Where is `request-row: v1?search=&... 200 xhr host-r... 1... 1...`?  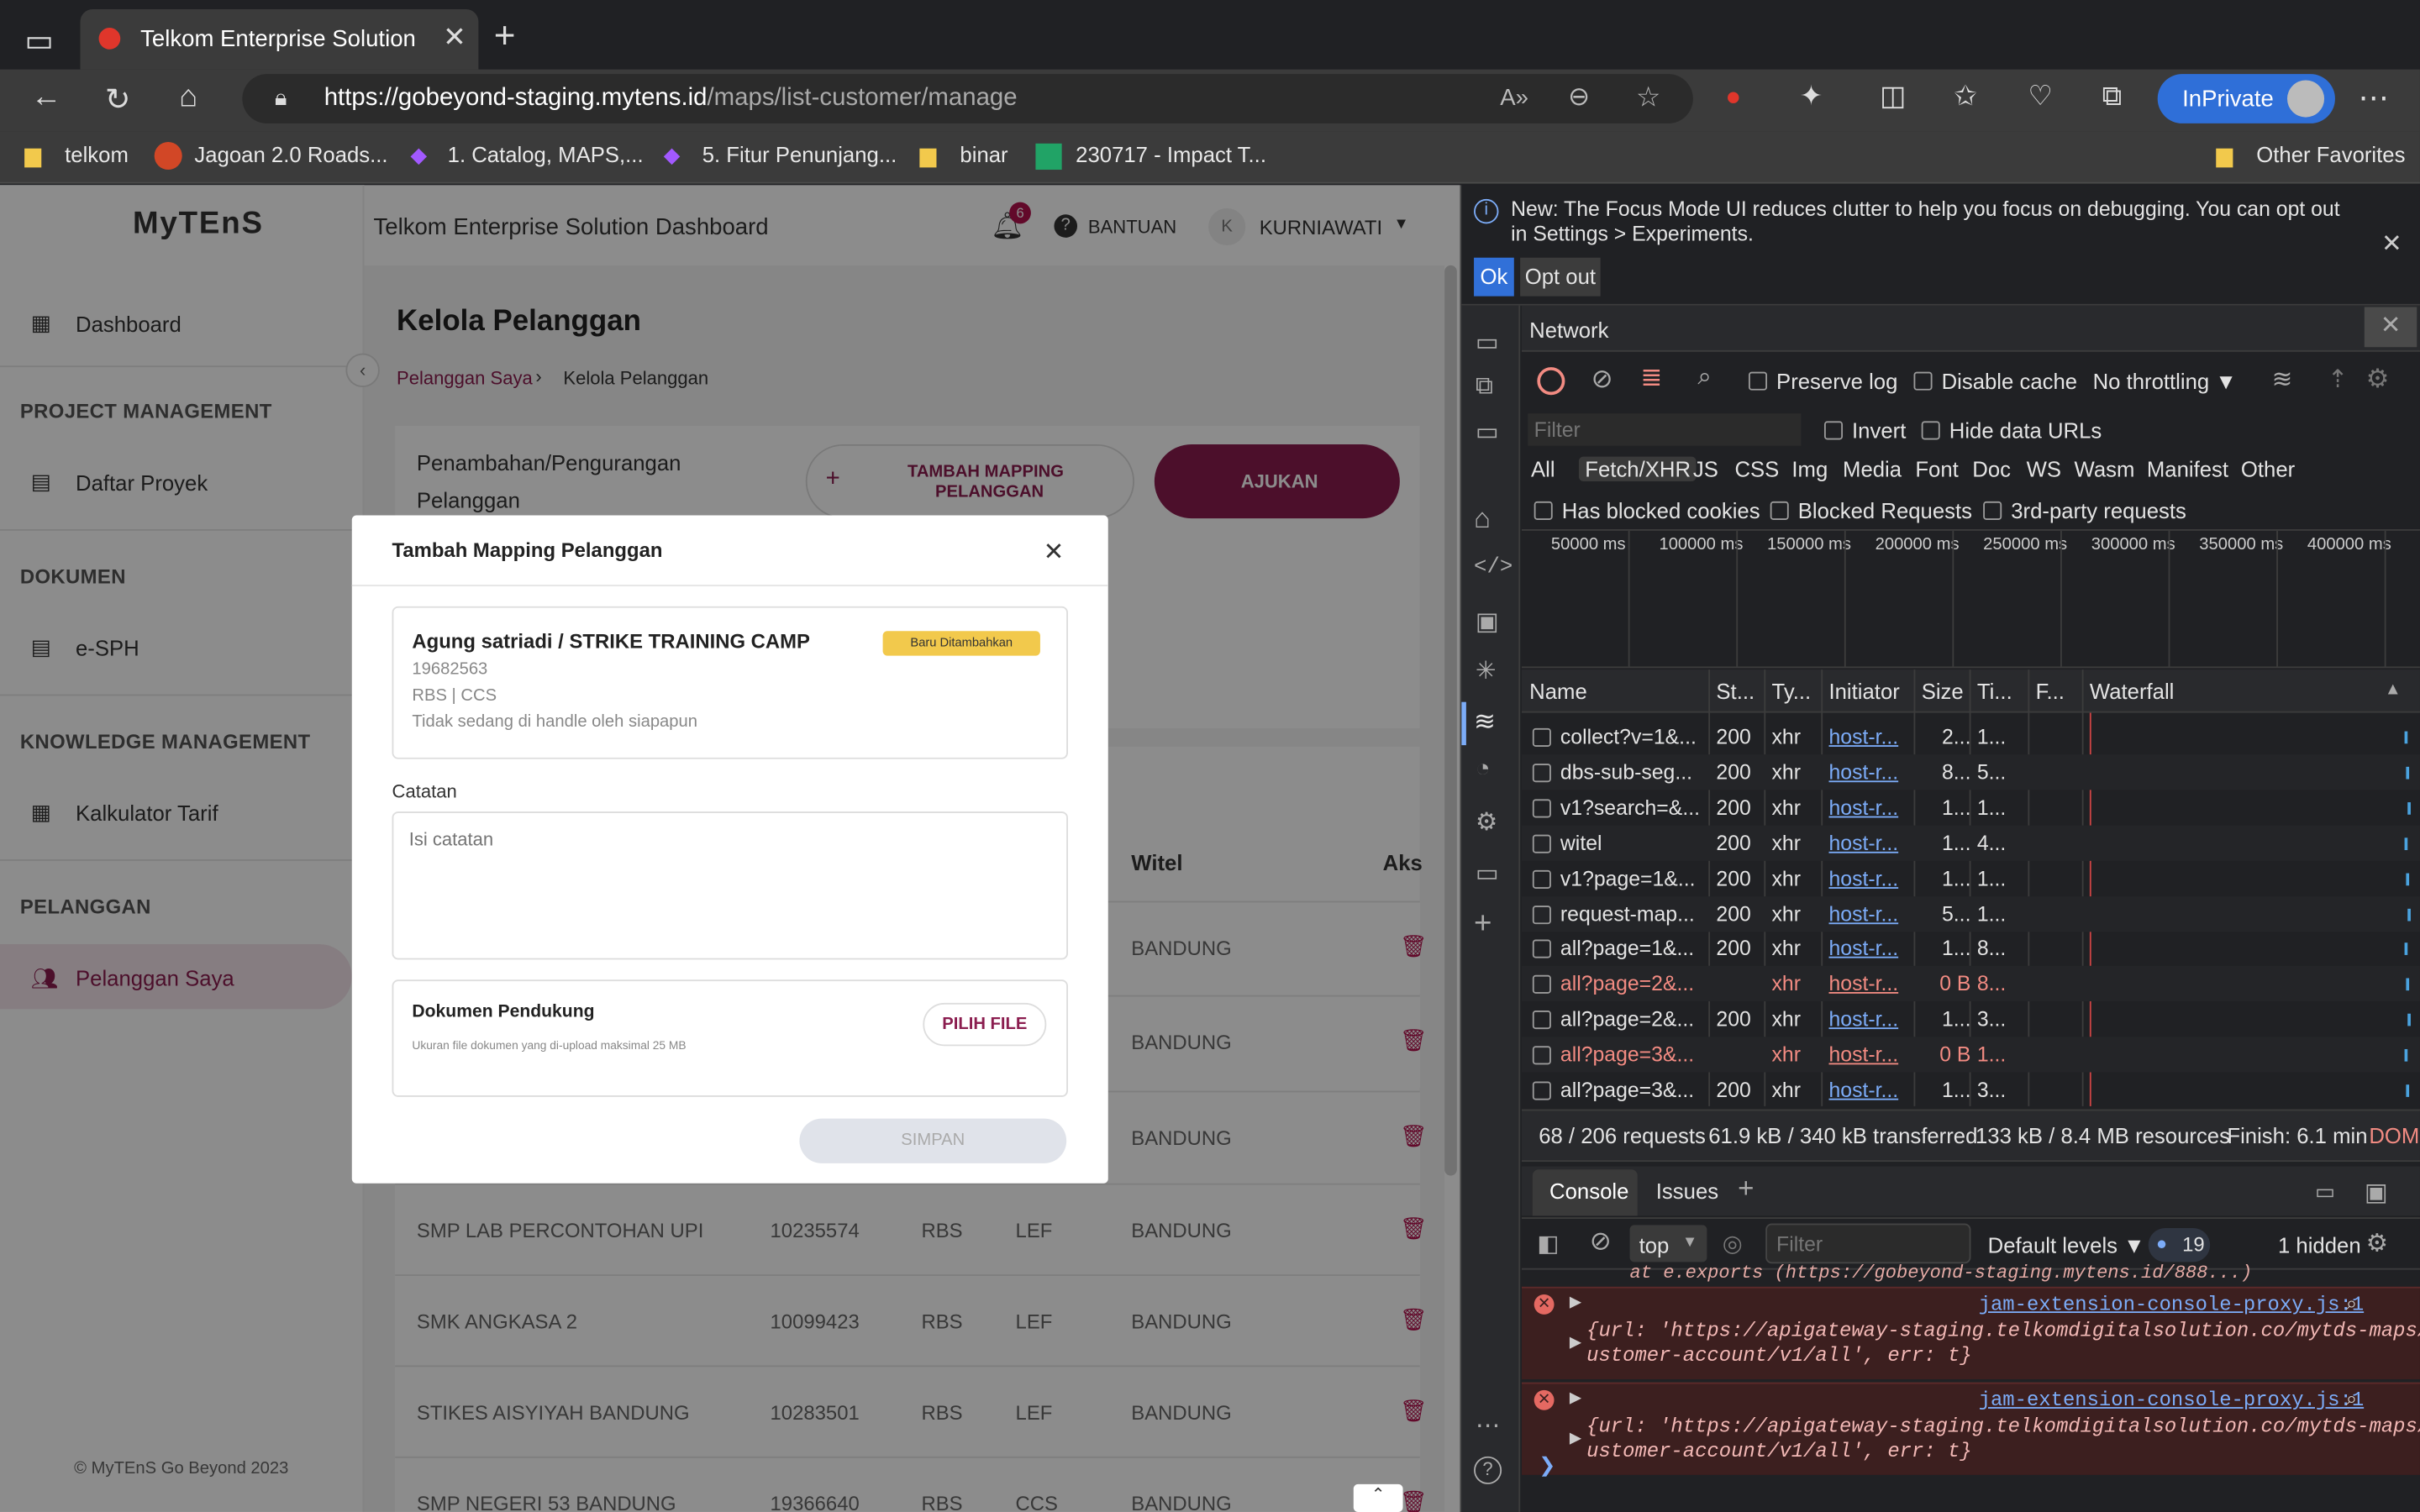 request-row: v1?search=&... 200 xhr host-r... 1... 1... is located at coordinates (1971, 807).